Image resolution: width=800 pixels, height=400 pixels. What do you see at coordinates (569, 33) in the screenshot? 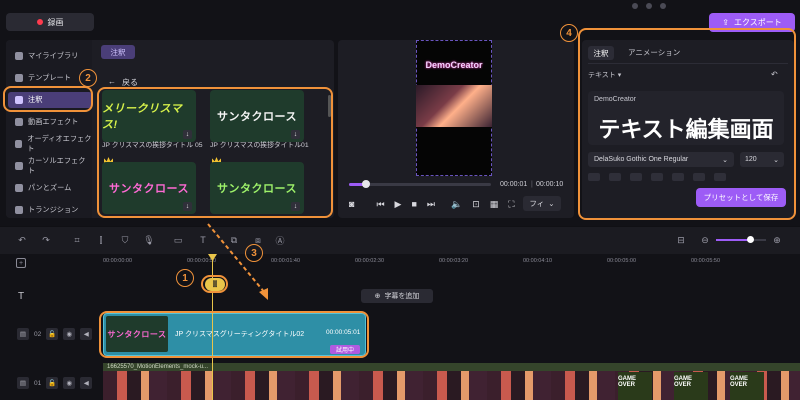
I see `step-marker: 4` at bounding box center [569, 33].